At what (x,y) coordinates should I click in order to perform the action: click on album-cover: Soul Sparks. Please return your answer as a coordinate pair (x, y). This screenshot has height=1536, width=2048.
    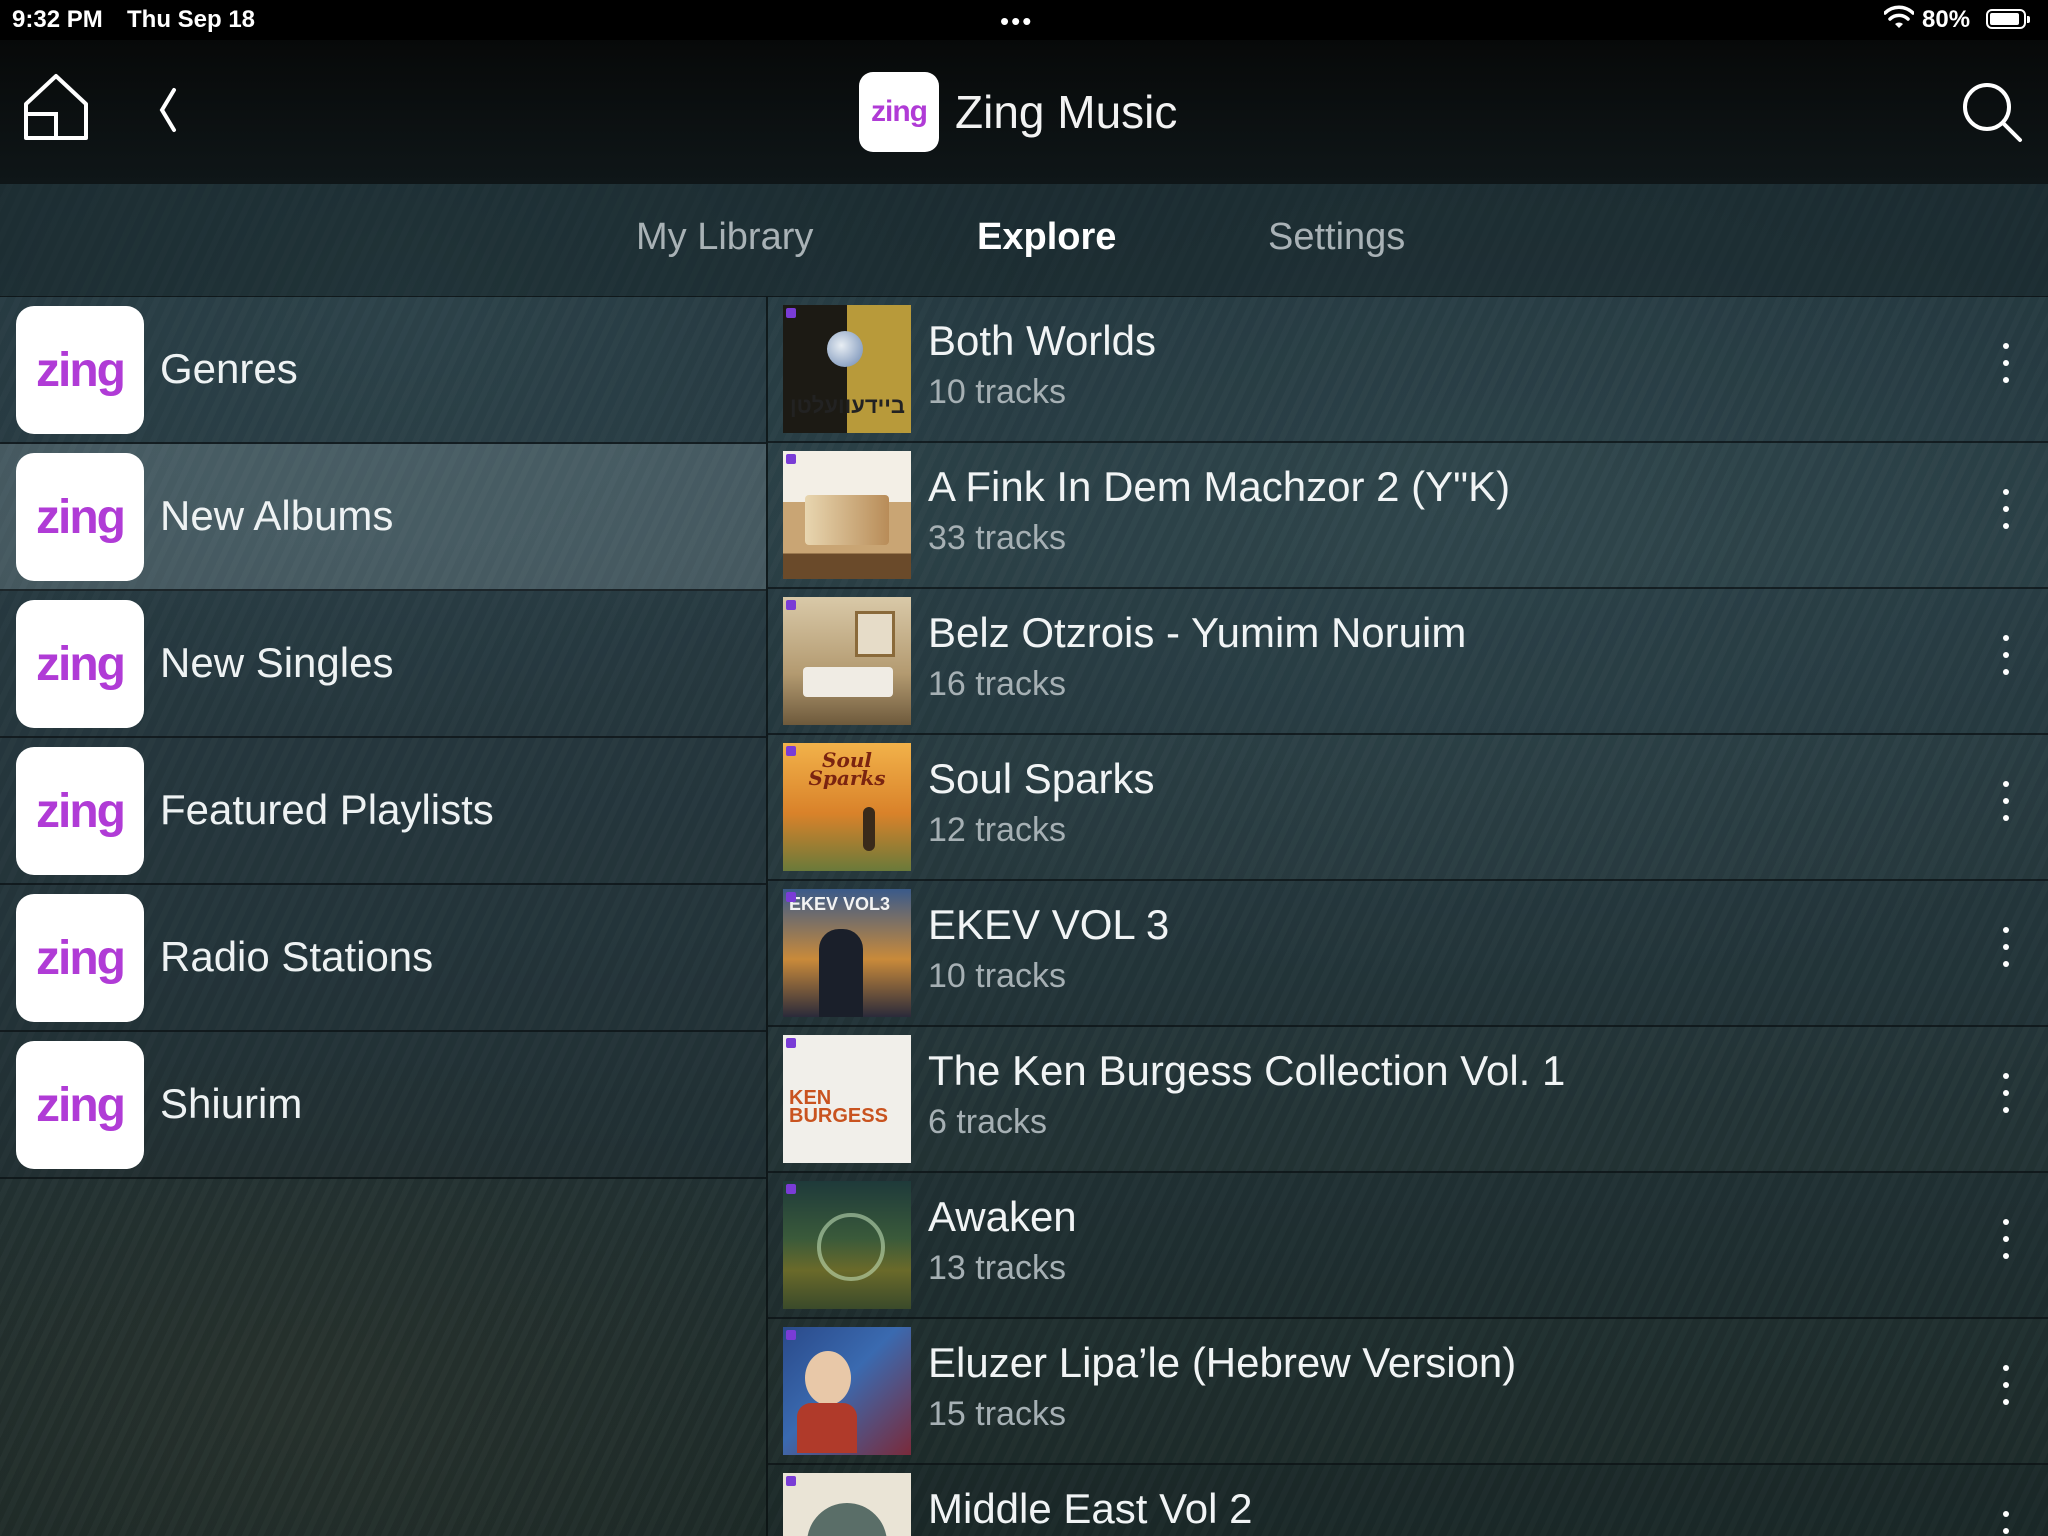
    Looking at the image, I should click on (847, 807).